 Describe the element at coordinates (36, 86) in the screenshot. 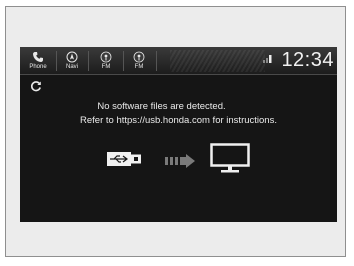

I see `refresh-icon` at that location.